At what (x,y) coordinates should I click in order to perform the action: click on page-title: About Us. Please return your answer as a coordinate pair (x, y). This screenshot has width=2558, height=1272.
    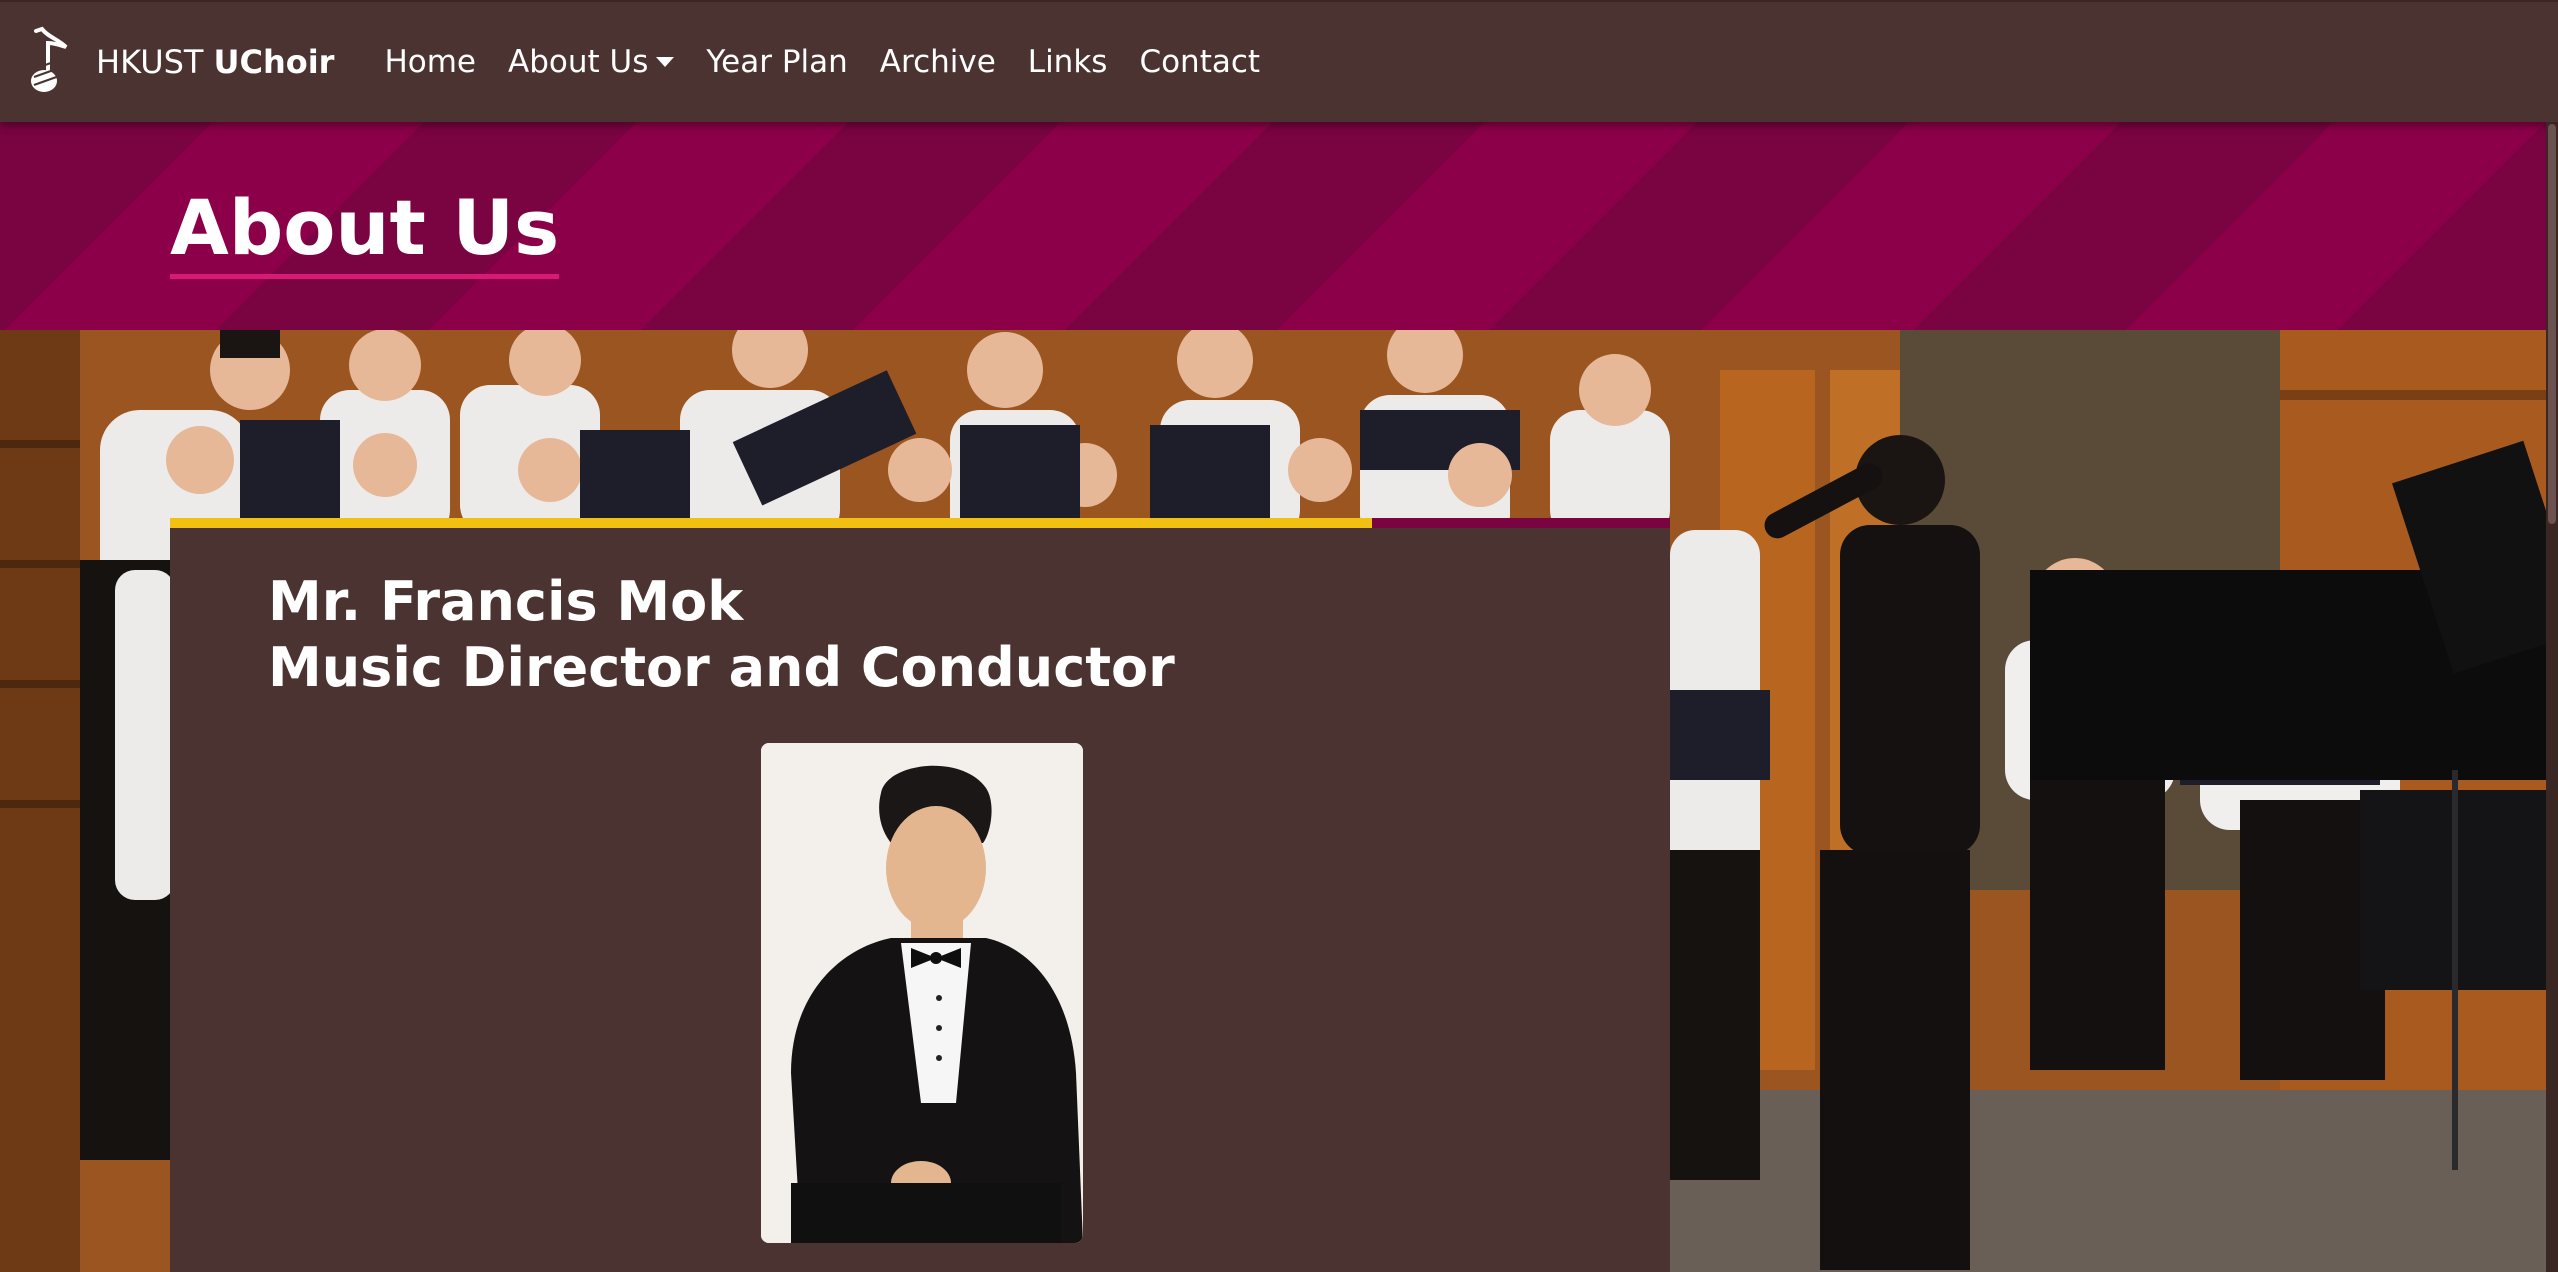
    Looking at the image, I should click on (365, 233).